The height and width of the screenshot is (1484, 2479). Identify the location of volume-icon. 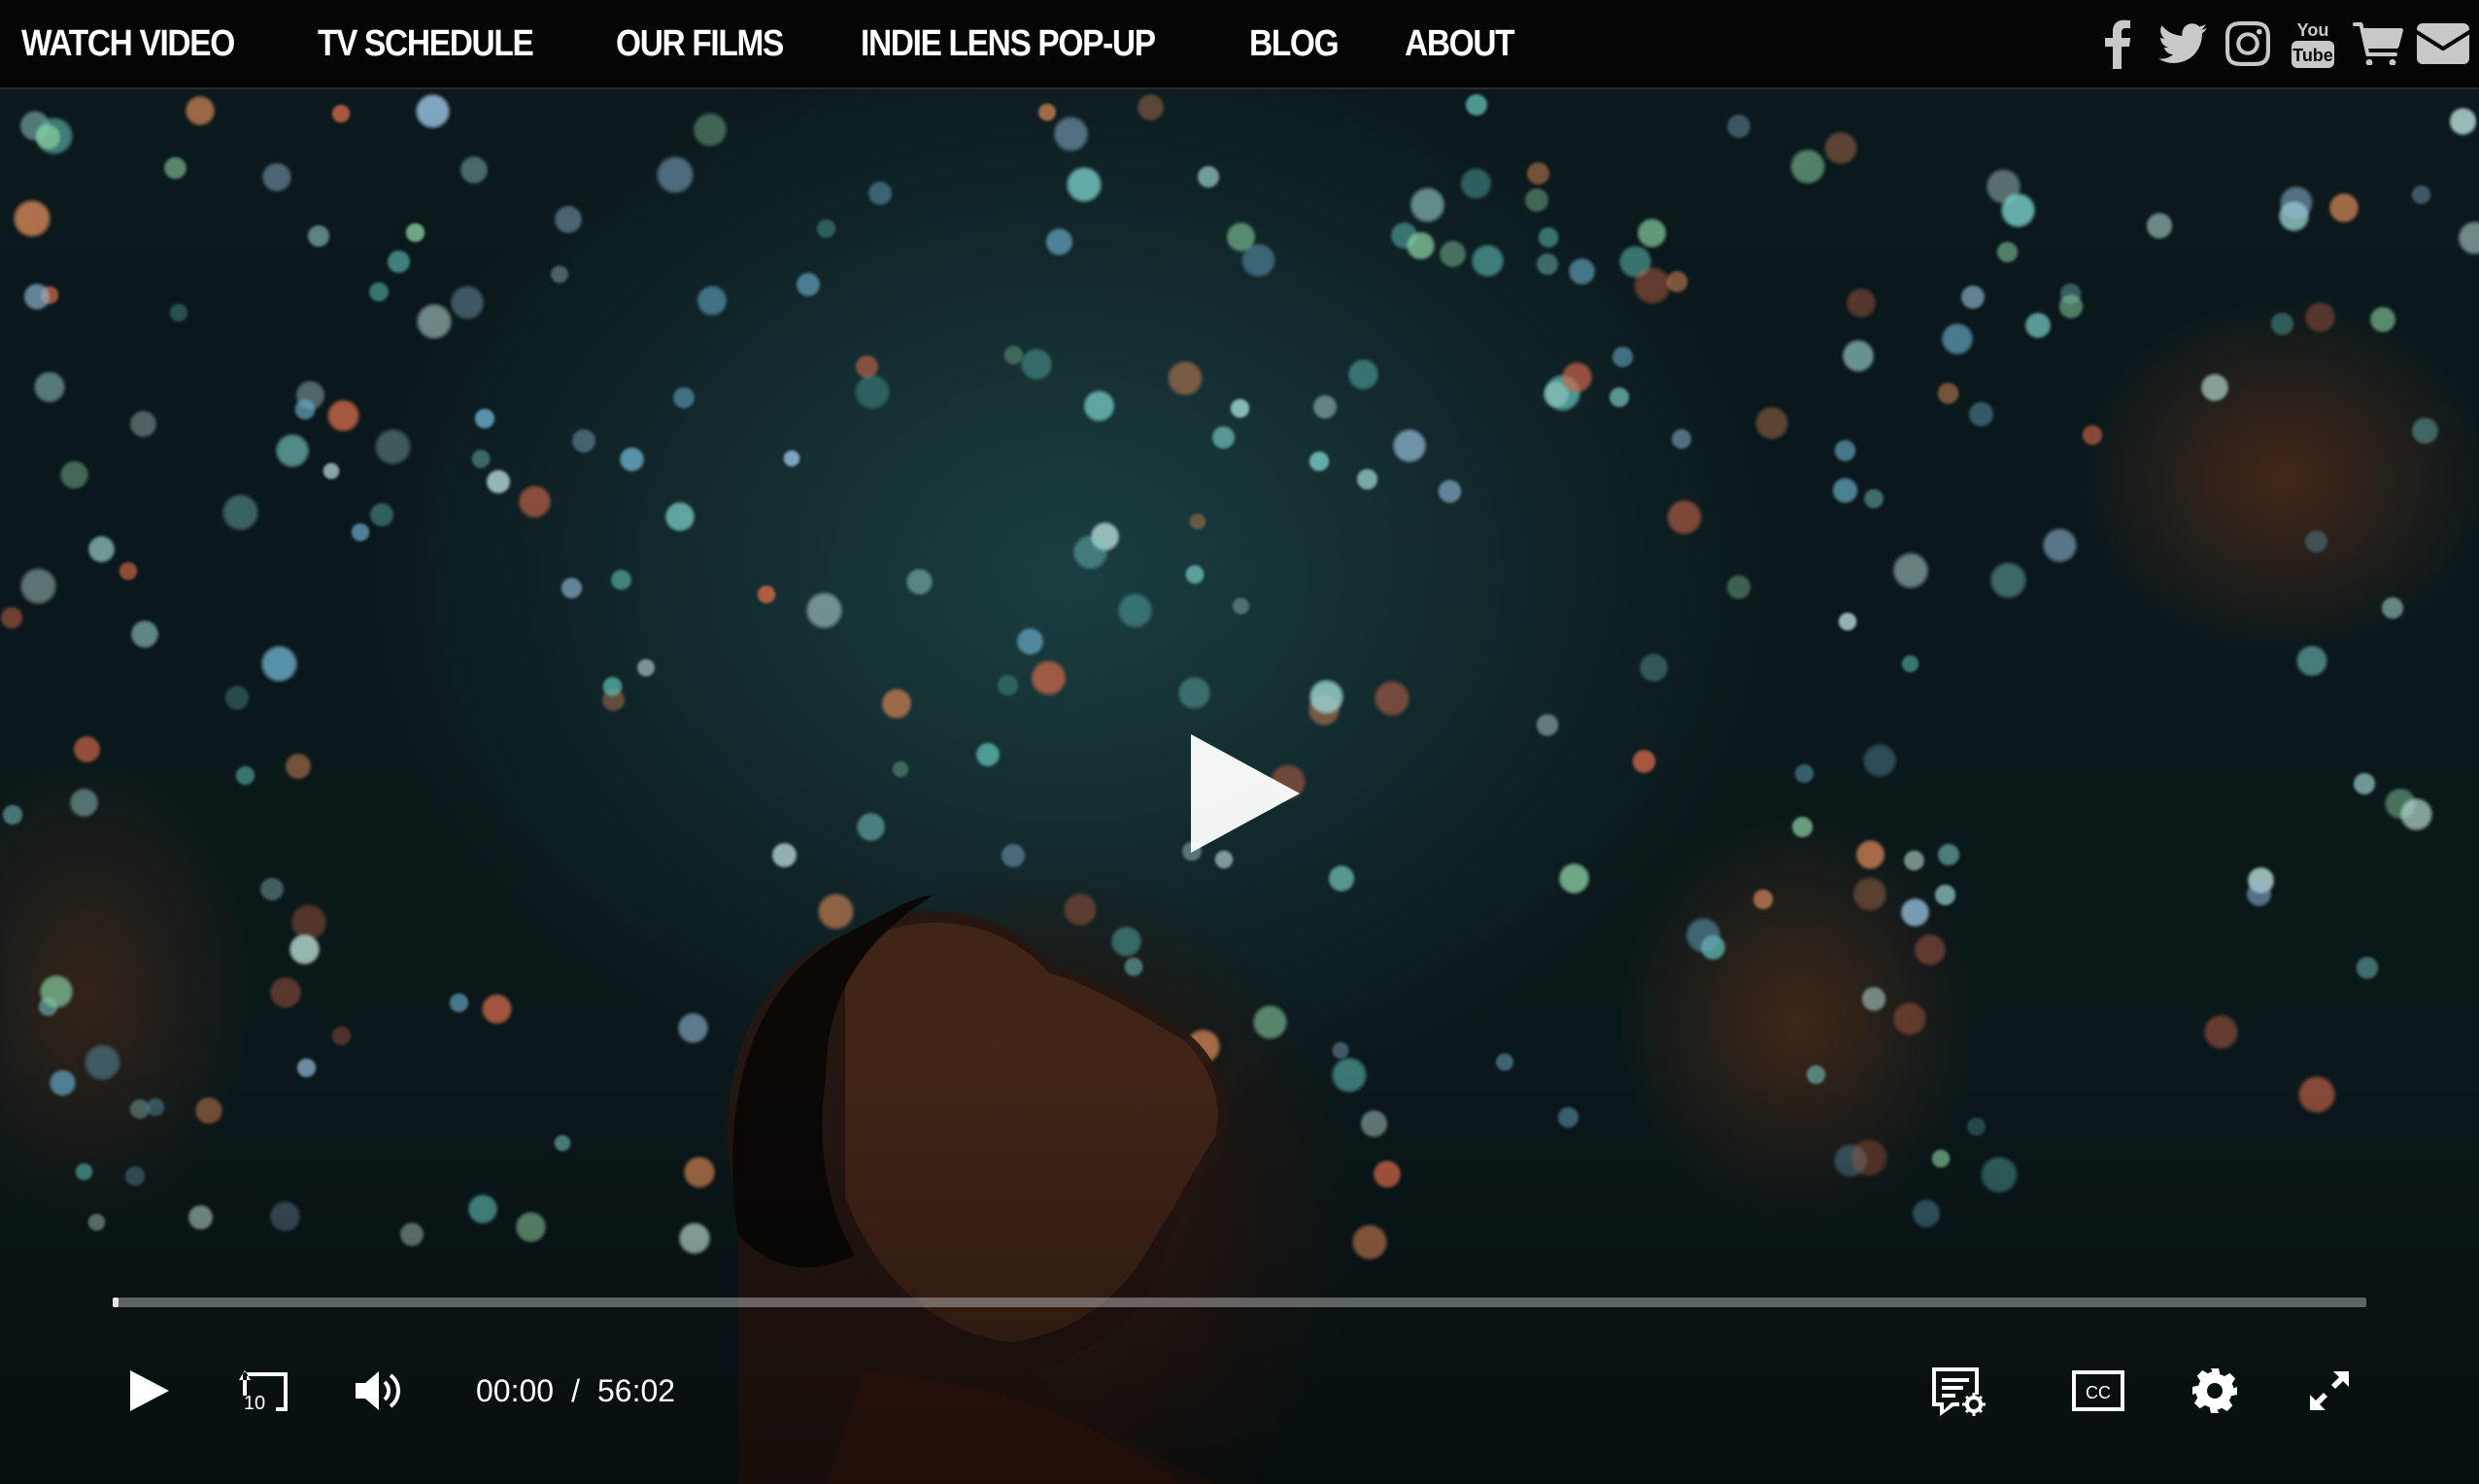
(378, 1391).